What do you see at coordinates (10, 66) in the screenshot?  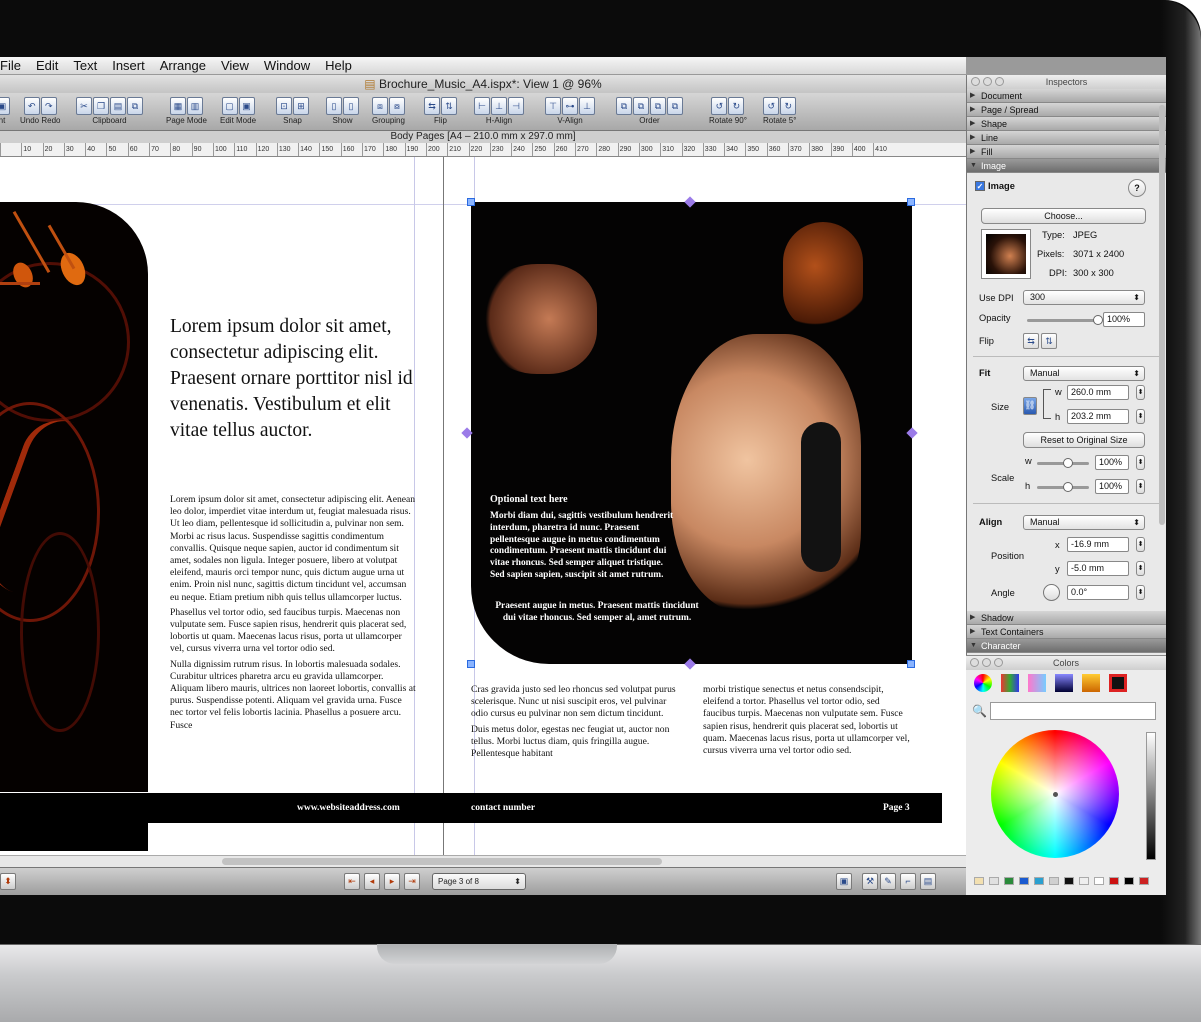 I see `menu-file: File` at bounding box center [10, 66].